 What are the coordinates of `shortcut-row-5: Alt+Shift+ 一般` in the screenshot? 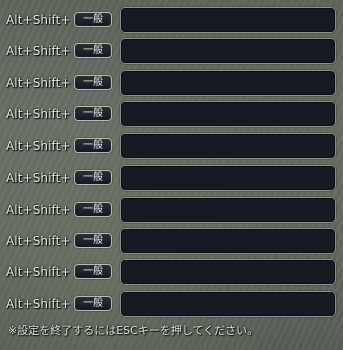 It's located at (171, 146).